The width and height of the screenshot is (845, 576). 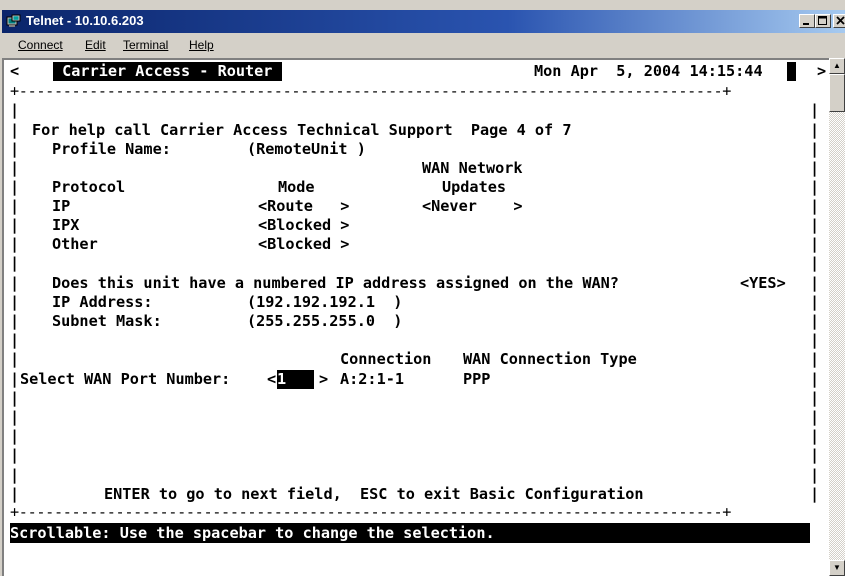 I want to click on scroll-thumb, so click(x=837, y=93).